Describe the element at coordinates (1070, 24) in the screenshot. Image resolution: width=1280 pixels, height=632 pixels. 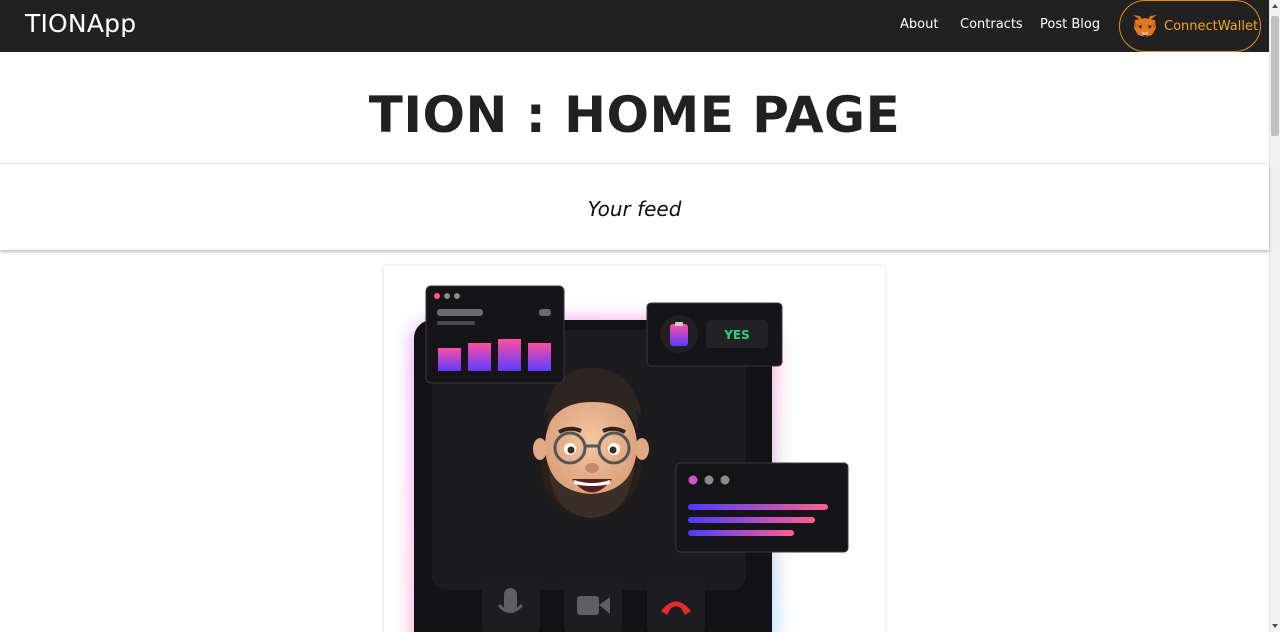
I see `nav-link-post-blog: Post Blog` at that location.